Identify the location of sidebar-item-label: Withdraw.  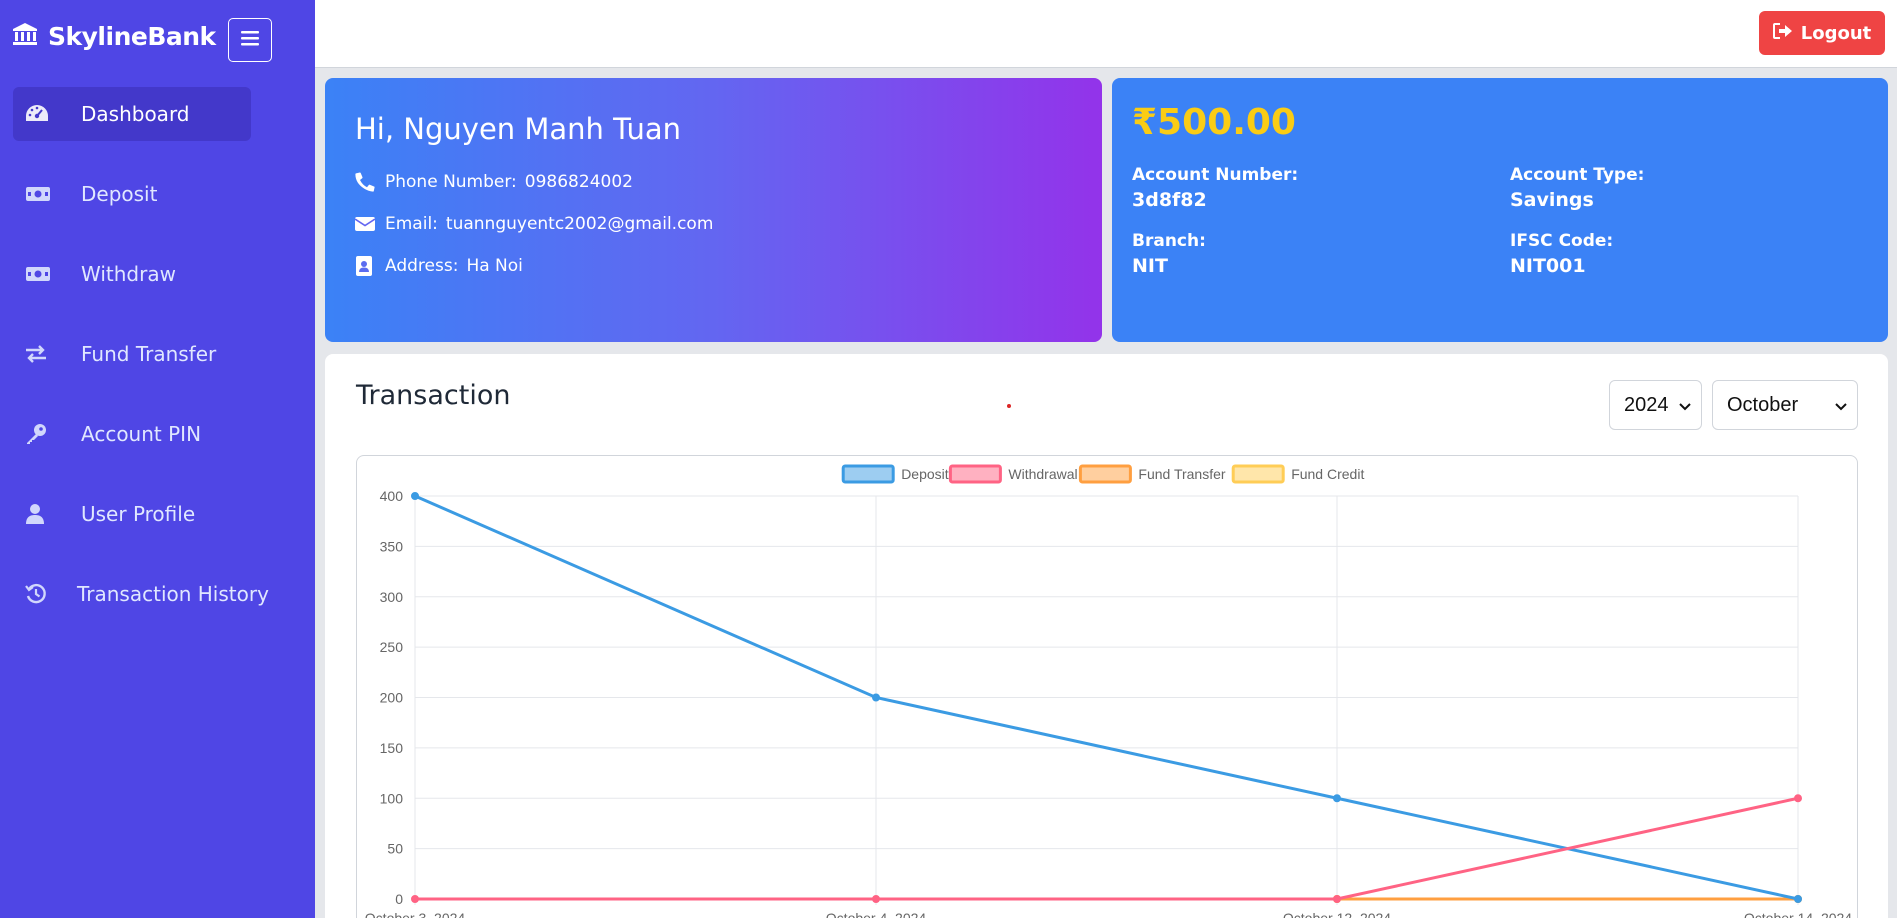
(128, 274).